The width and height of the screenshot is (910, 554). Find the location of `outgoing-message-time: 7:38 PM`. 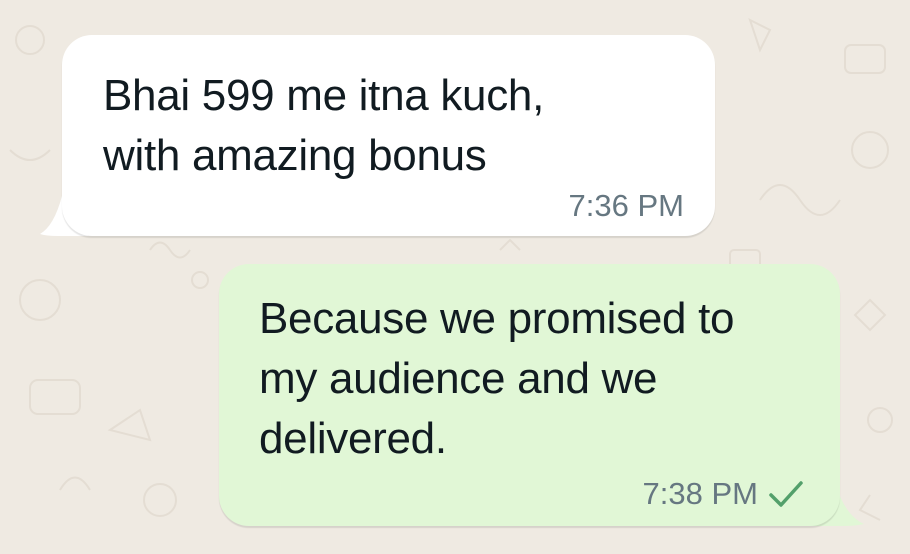

outgoing-message-time: 7:38 PM is located at coordinates (700, 493).